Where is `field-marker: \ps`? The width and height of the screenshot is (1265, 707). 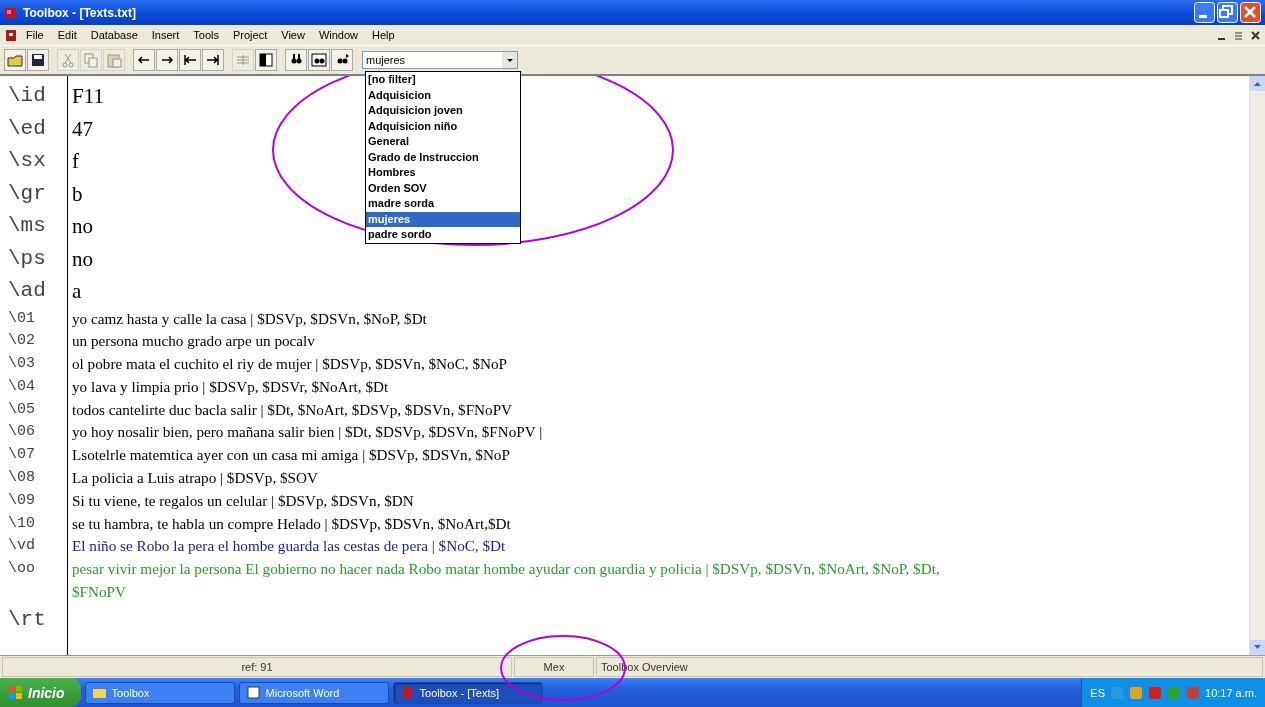 field-marker: \ps is located at coordinates (27, 258).